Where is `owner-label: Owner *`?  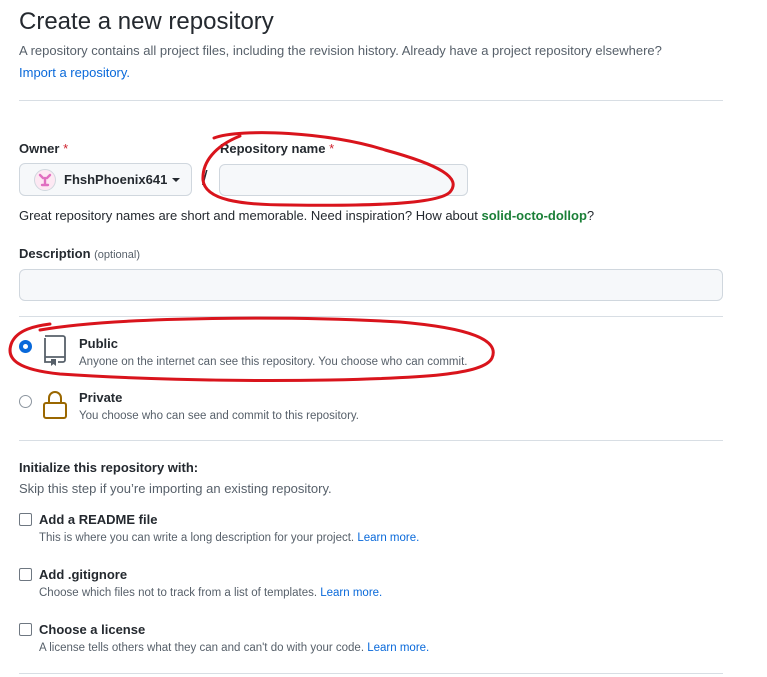 owner-label: Owner * is located at coordinates (44, 148).